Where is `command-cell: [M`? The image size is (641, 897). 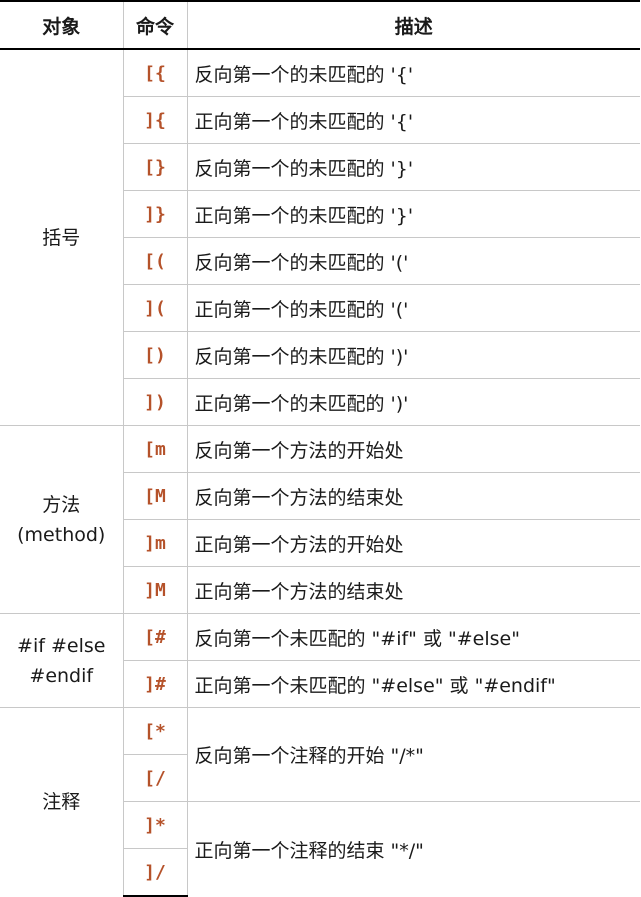
command-cell: [M is located at coordinates (154, 496).